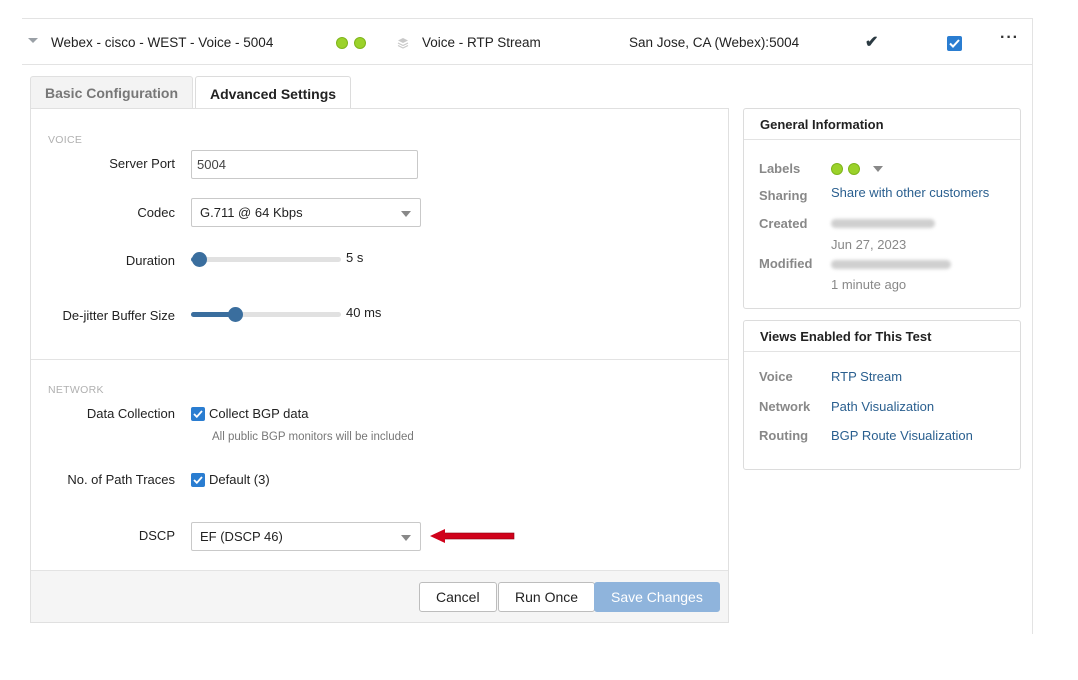  Describe the element at coordinates (162, 42) in the screenshot. I see `test-name: Webex - cisco - WEST - Voice - 5004` at that location.